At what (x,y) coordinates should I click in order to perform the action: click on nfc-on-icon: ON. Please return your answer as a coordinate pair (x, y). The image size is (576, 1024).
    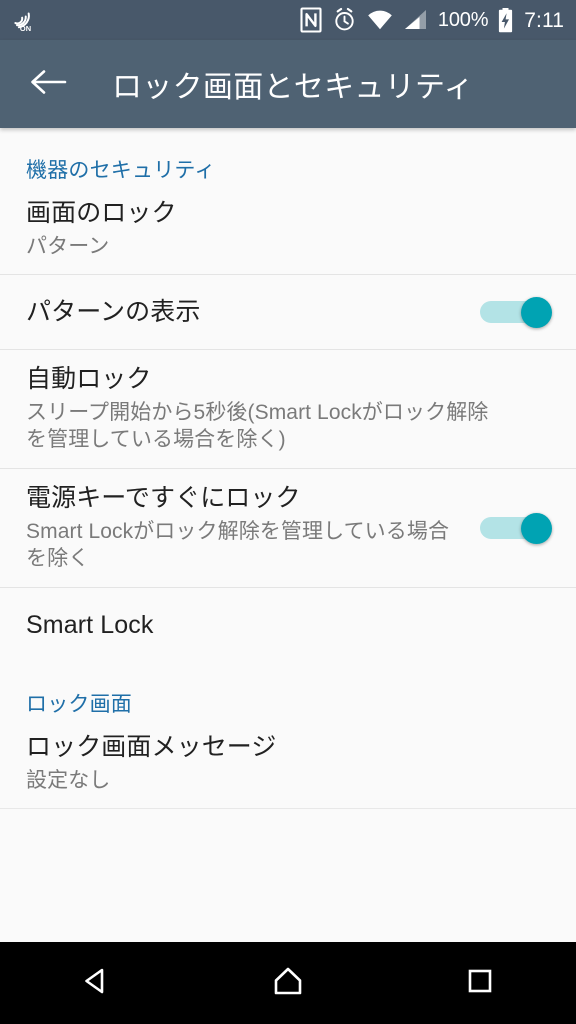
    Looking at the image, I should click on (24, 20).